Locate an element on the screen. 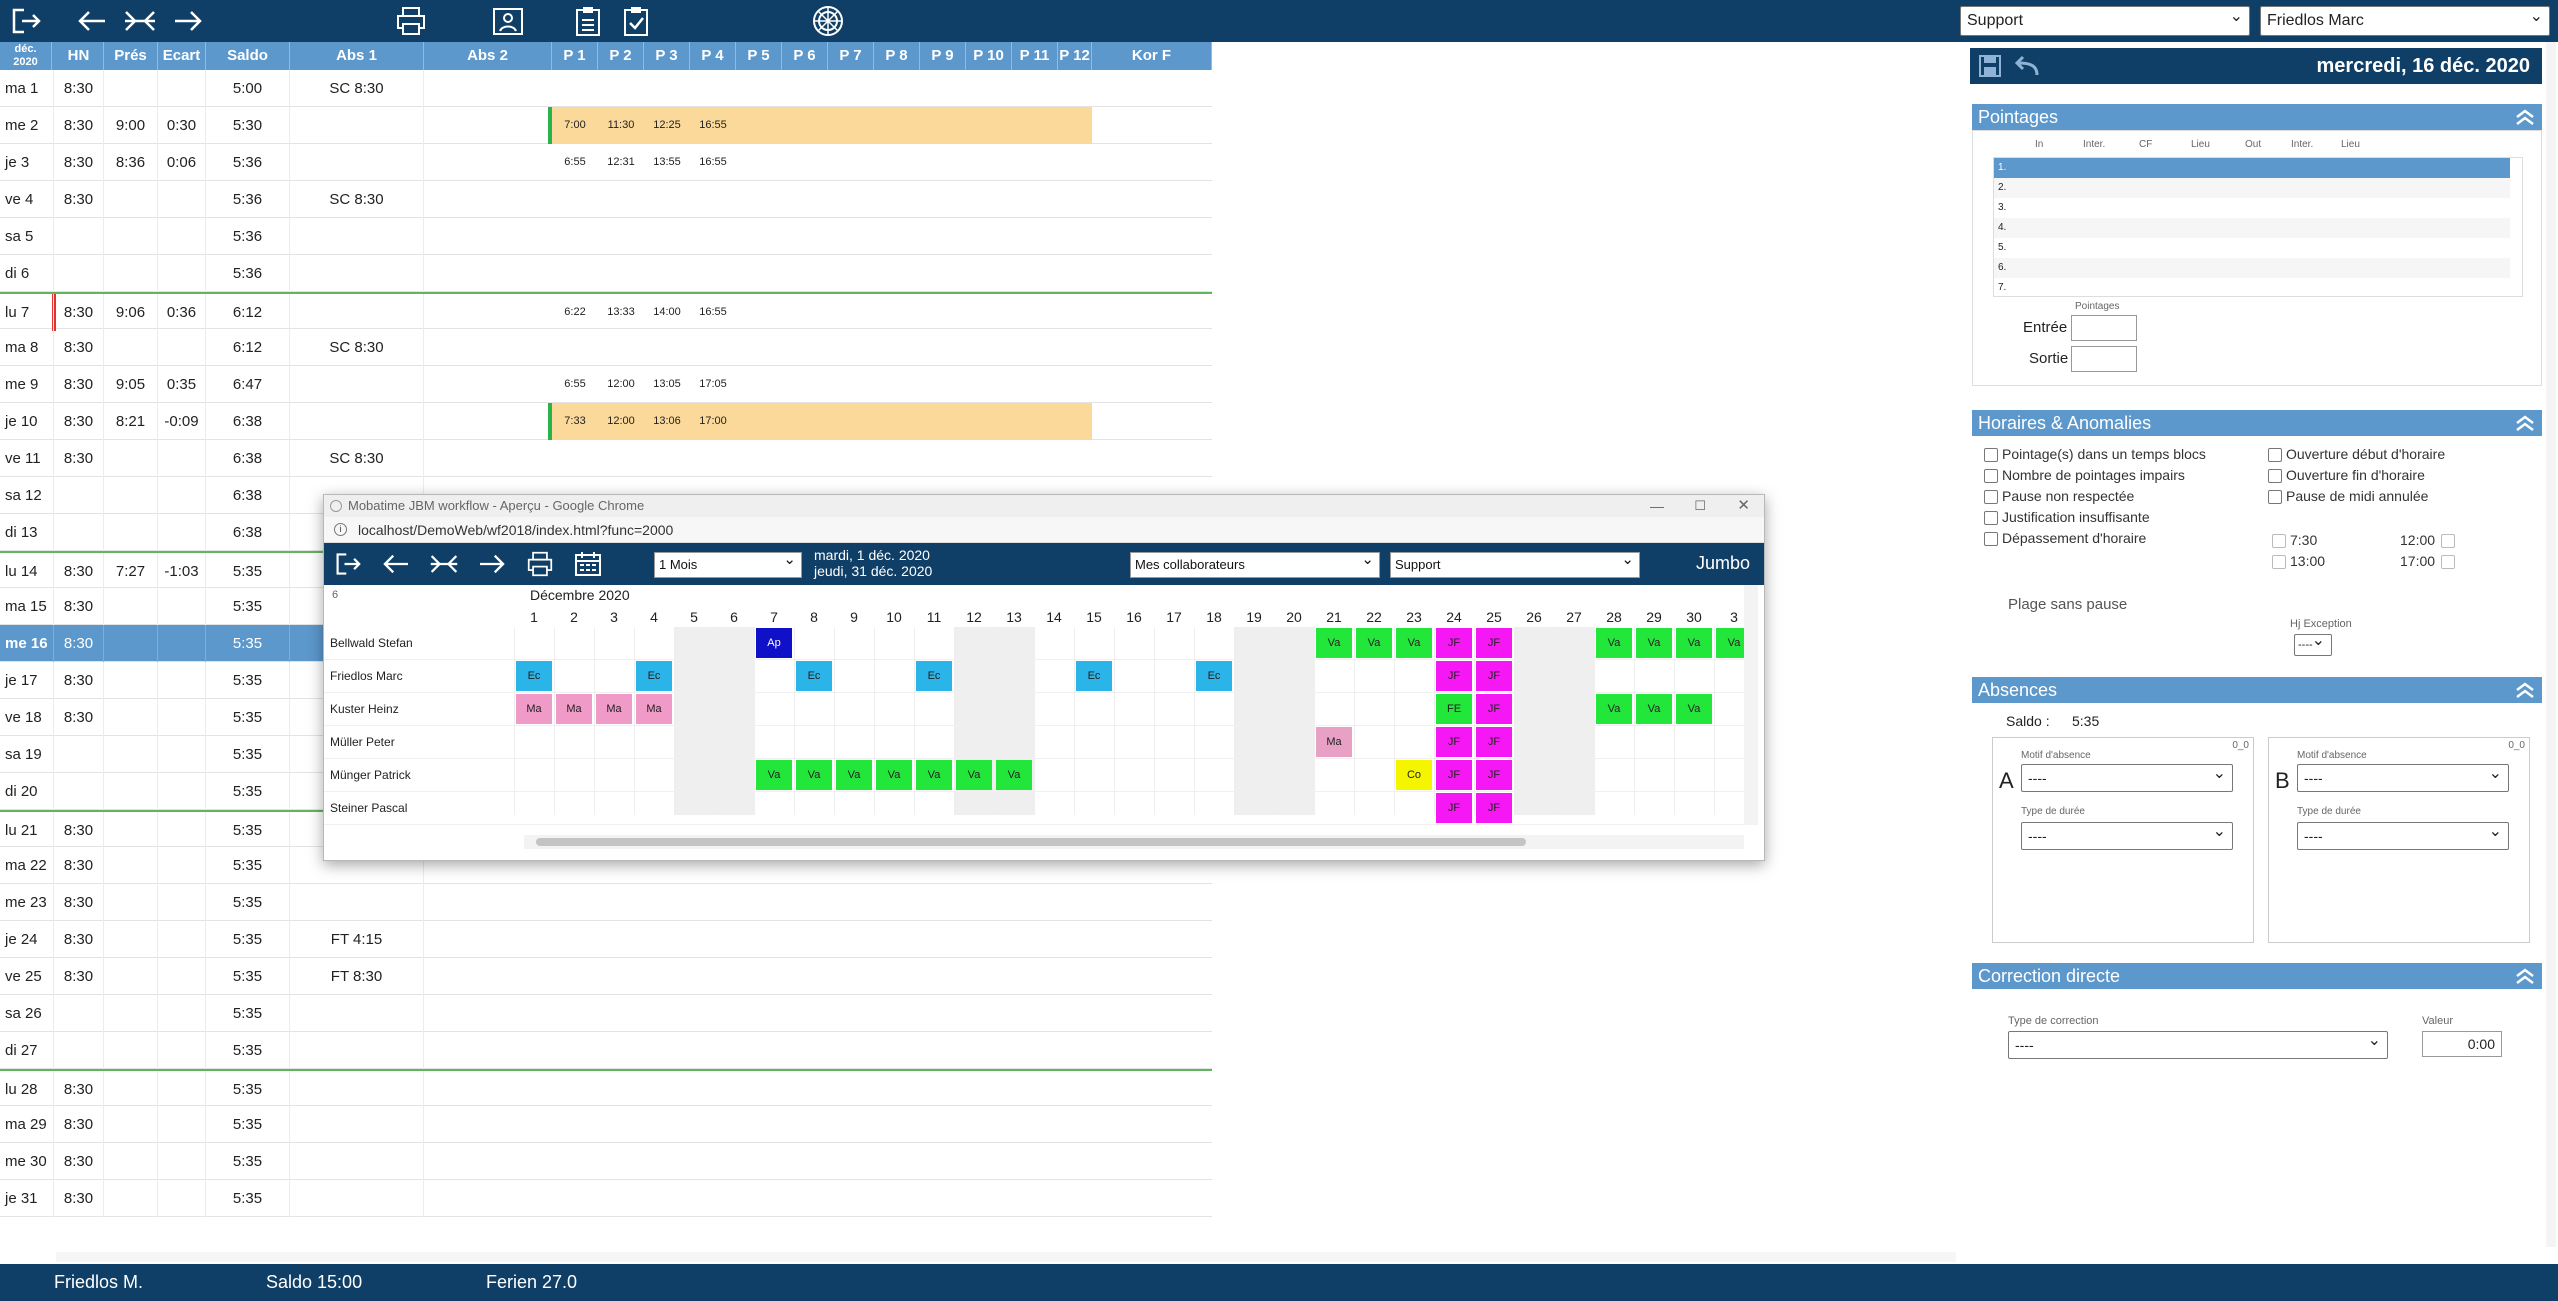  arrow-right-icon is located at coordinates (492, 564).